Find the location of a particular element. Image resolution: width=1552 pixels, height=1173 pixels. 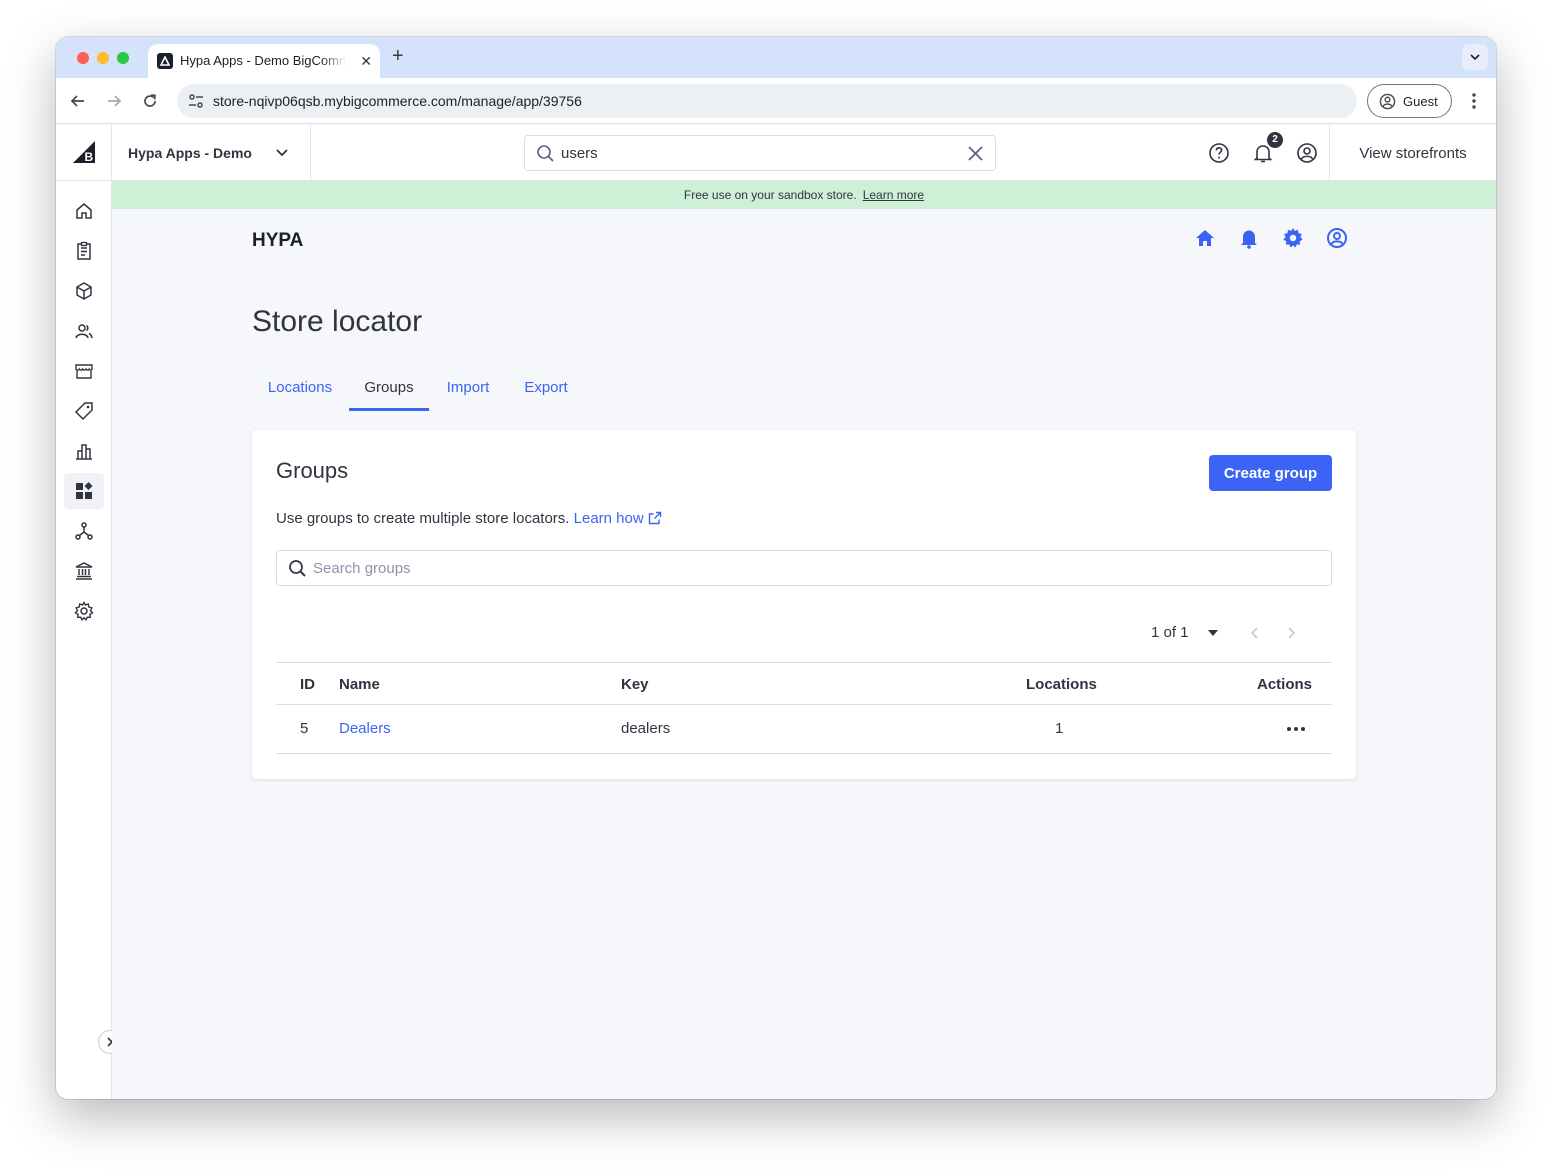

storefront-icon is located at coordinates (84, 371).